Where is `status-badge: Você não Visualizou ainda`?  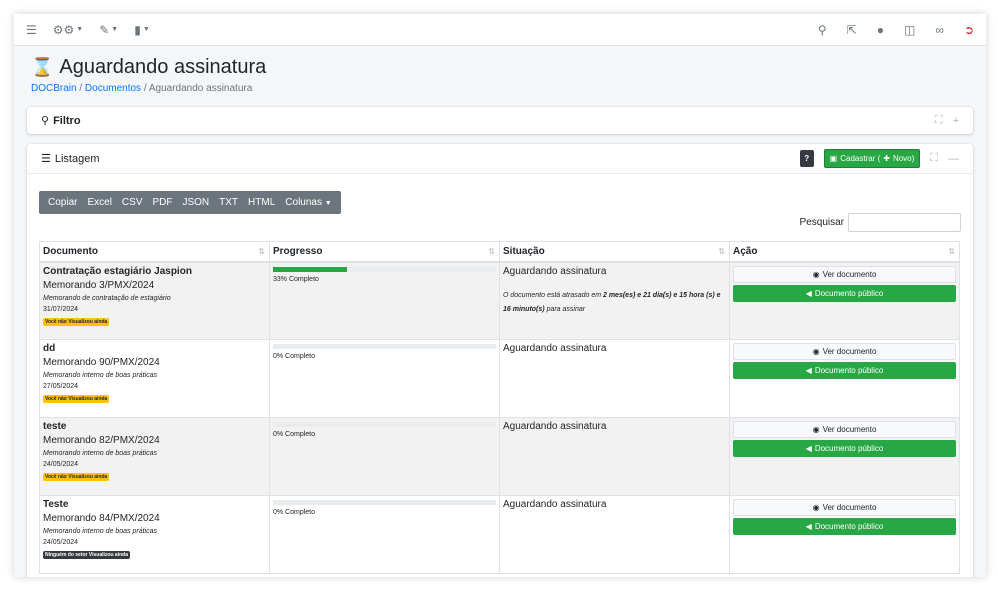 status-badge: Você não Visualizou ainda is located at coordinates (76, 477).